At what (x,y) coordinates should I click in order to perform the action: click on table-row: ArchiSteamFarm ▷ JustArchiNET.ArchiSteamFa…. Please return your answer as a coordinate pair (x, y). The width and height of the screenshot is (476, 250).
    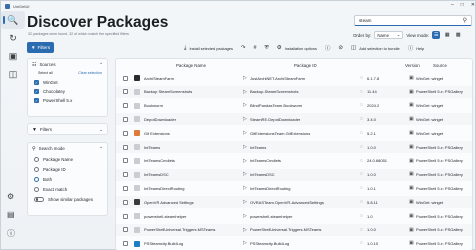
    Looking at the image, I should click on (294, 78).